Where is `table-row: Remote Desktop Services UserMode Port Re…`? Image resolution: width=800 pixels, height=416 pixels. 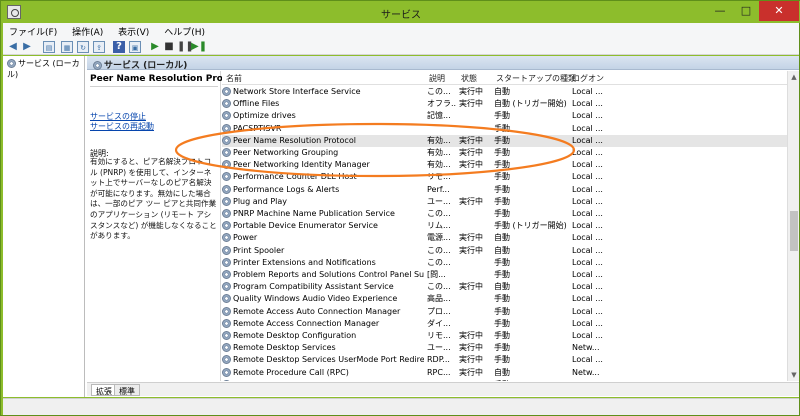 table-row: Remote Desktop Services UserMode Port Re… is located at coordinates (504, 360).